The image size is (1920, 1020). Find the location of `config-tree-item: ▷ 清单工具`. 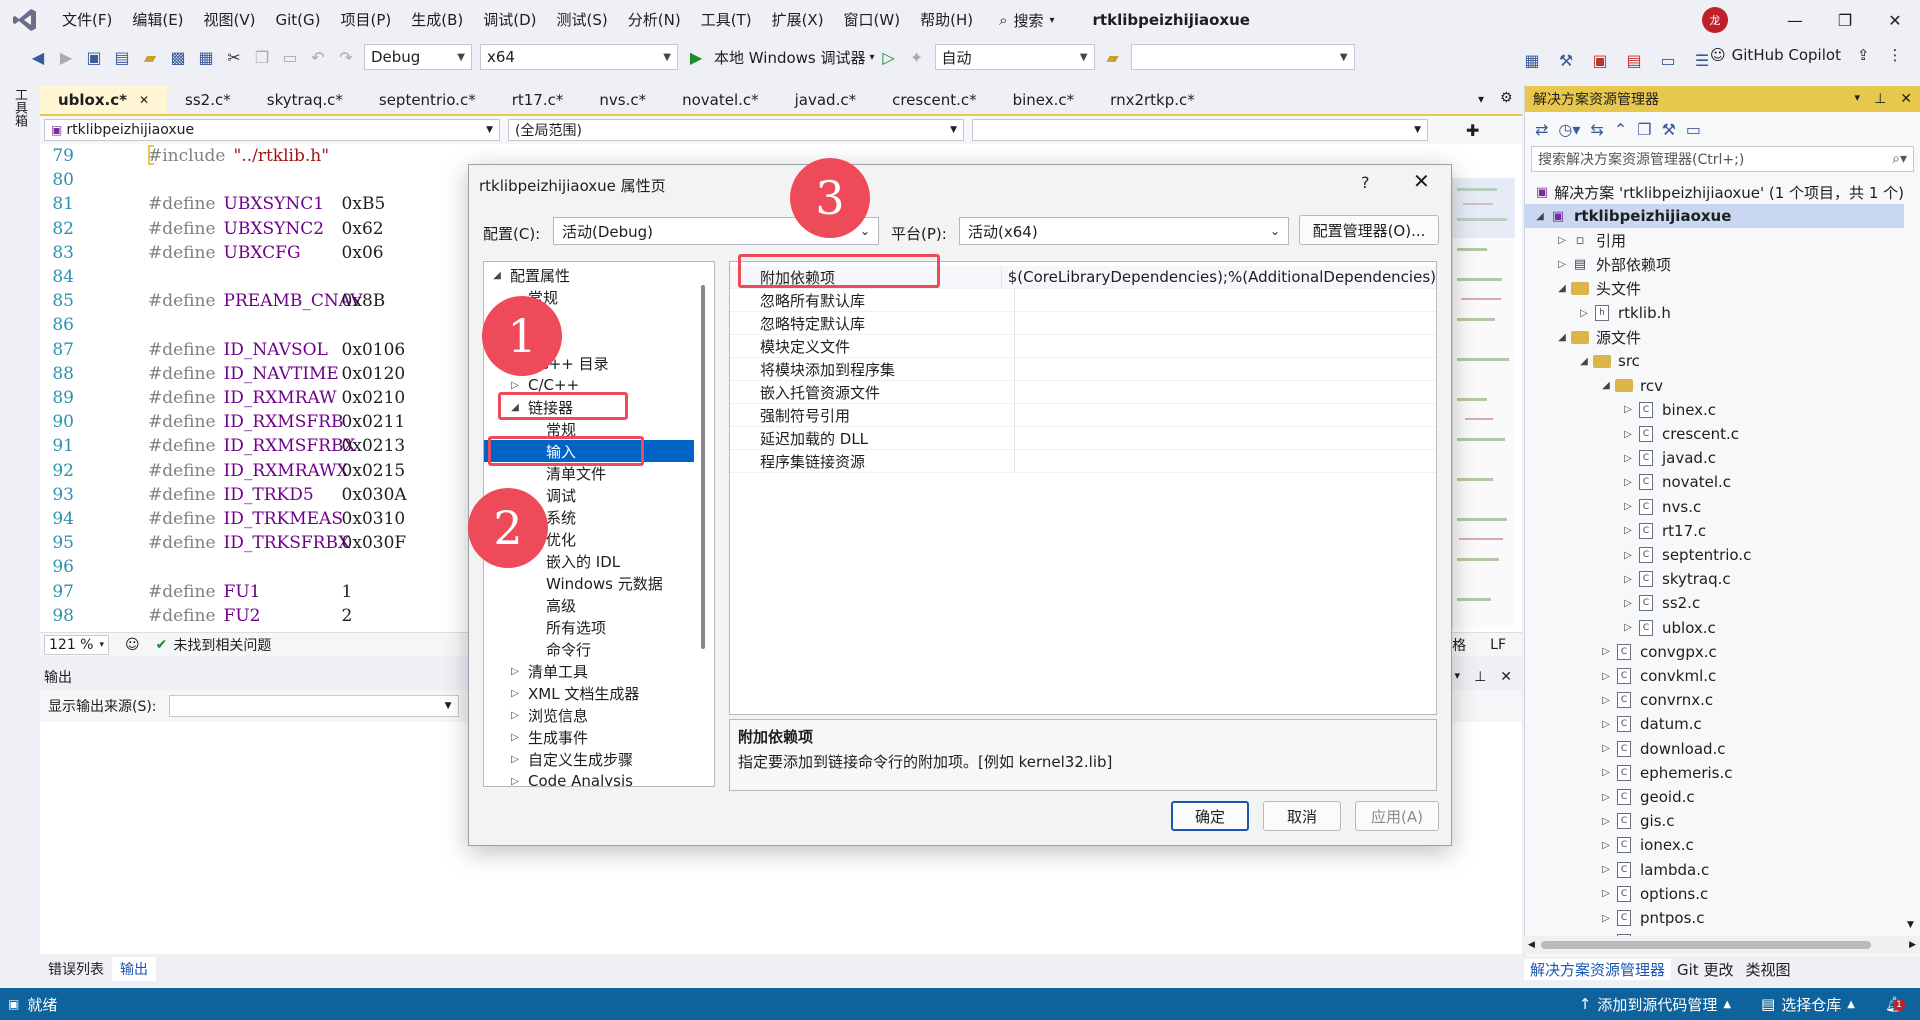

config-tree-item: ▷ 清单工具 is located at coordinates (589, 671).